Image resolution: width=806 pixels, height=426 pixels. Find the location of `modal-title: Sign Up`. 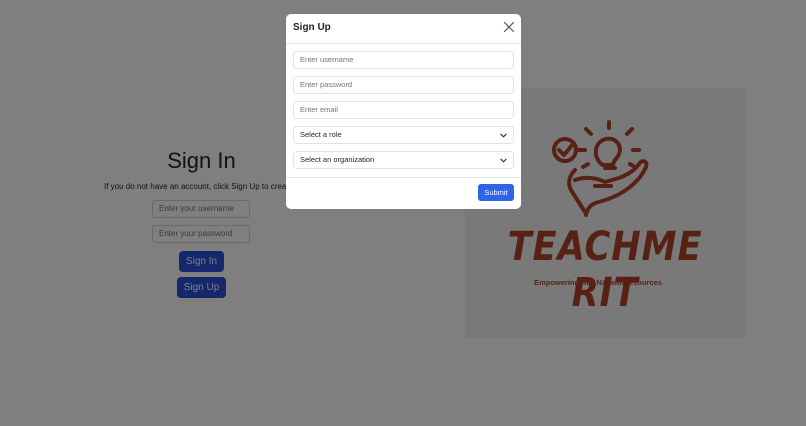

modal-title: Sign Up is located at coordinates (312, 27).